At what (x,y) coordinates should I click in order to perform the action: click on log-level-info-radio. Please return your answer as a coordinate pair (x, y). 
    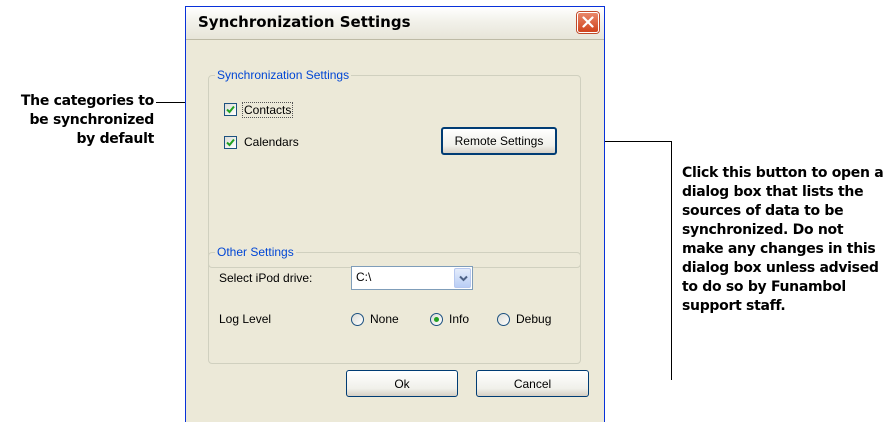
    Looking at the image, I should click on (436, 319).